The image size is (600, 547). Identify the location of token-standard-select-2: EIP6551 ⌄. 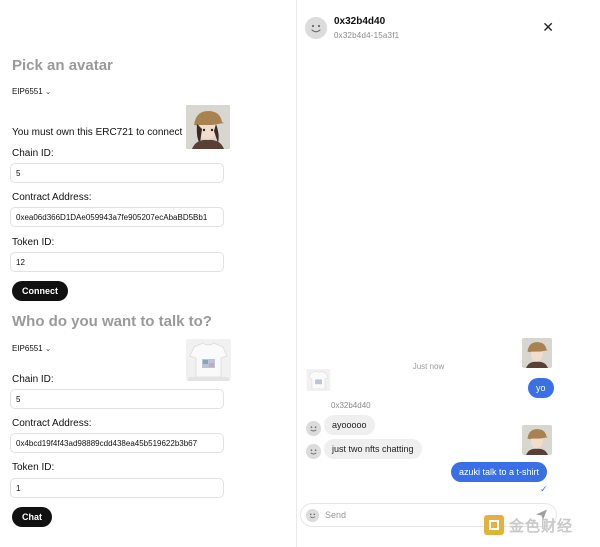
(31, 348).